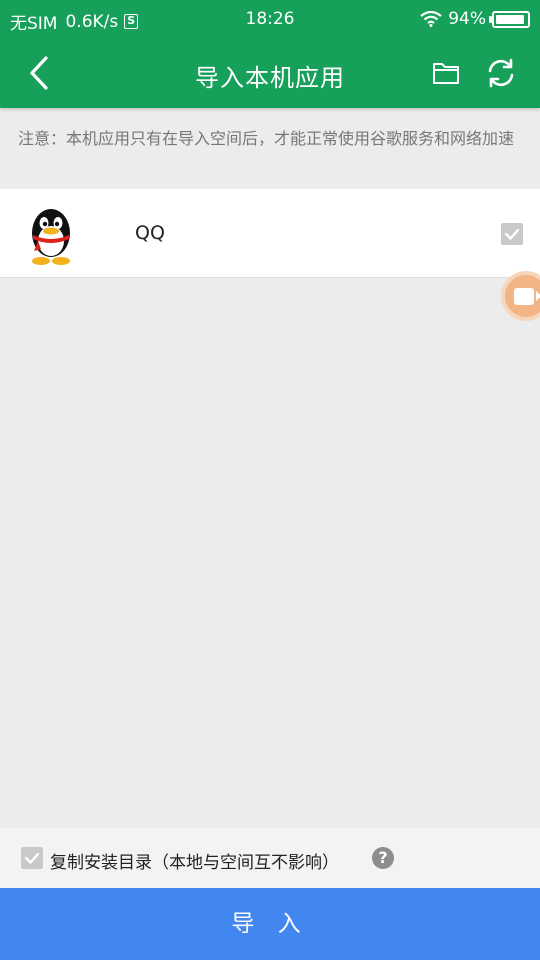  I want to click on video-camera-icon, so click(527, 296).